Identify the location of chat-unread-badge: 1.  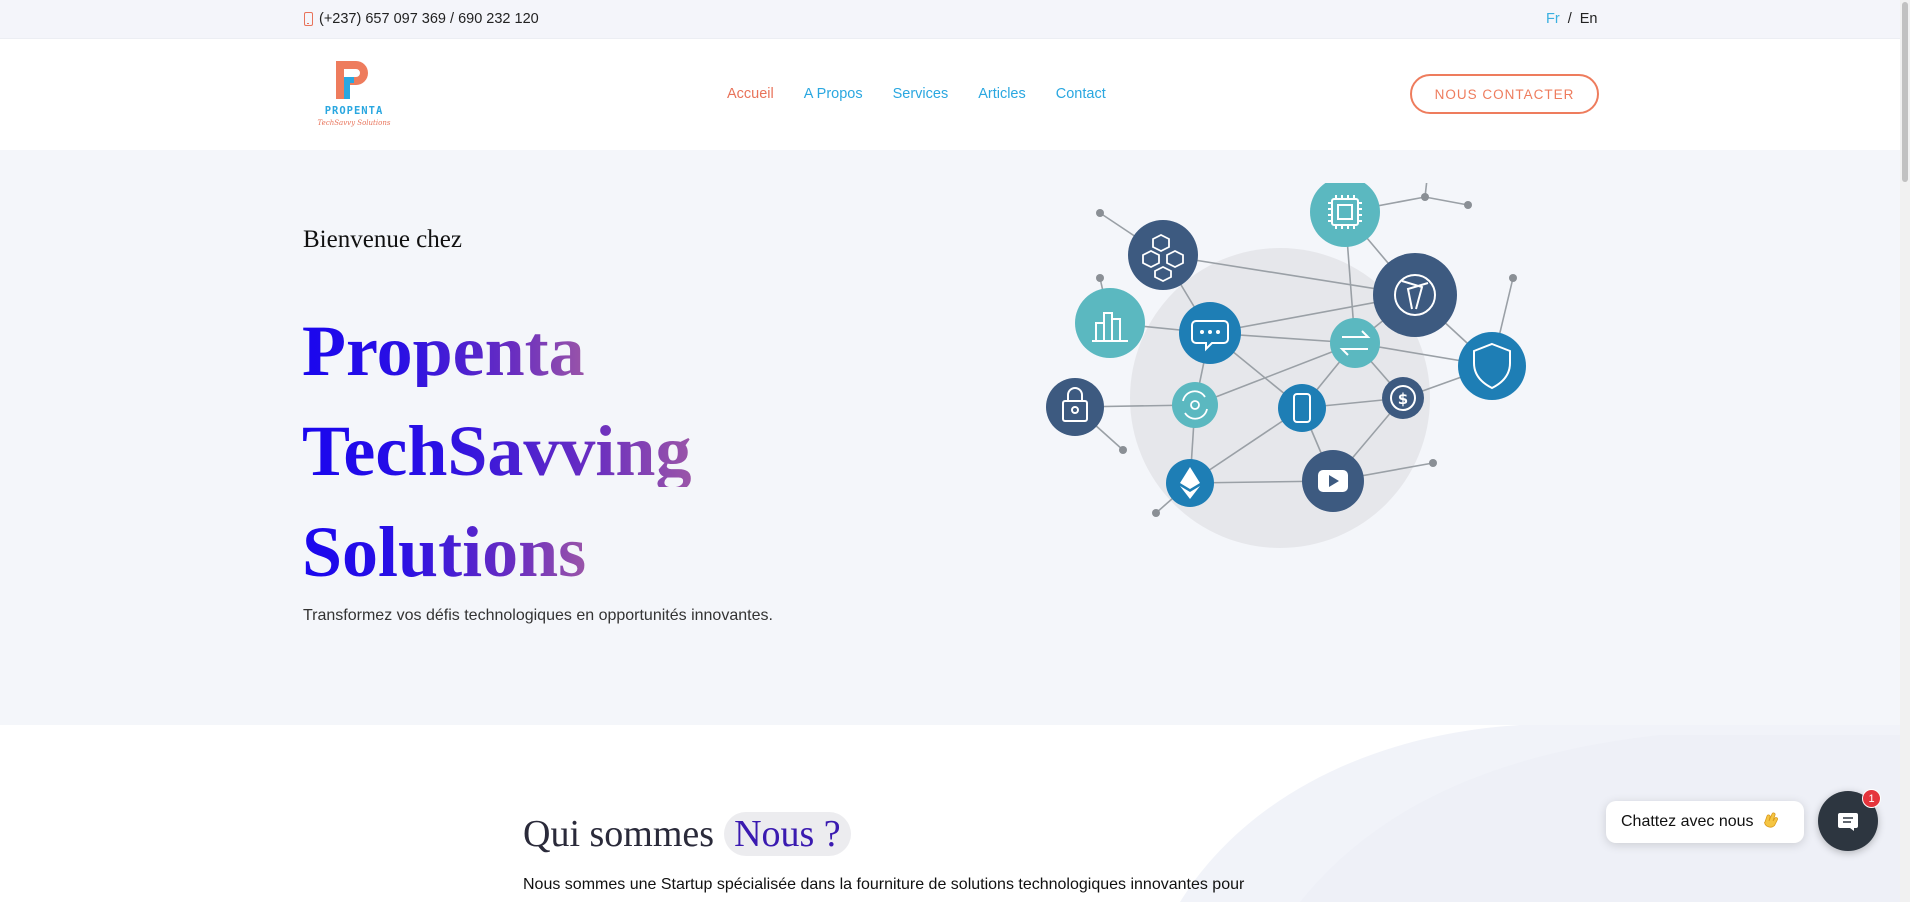
(1871, 798).